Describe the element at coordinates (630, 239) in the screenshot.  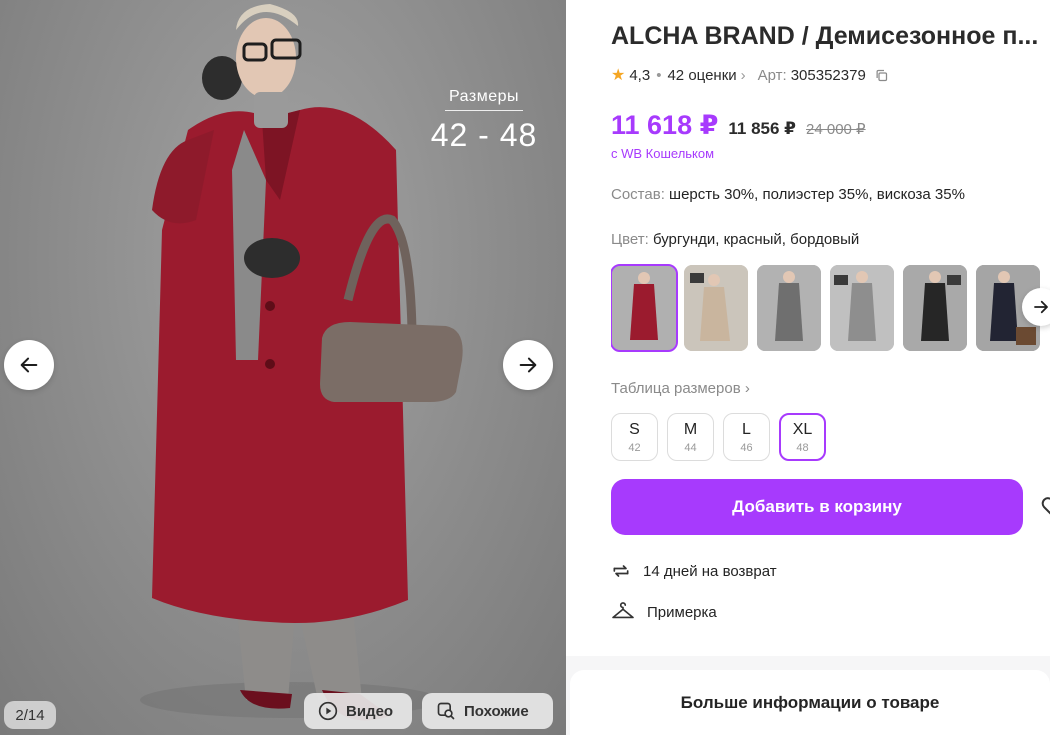
I see `color-label: Цвет:` at that location.